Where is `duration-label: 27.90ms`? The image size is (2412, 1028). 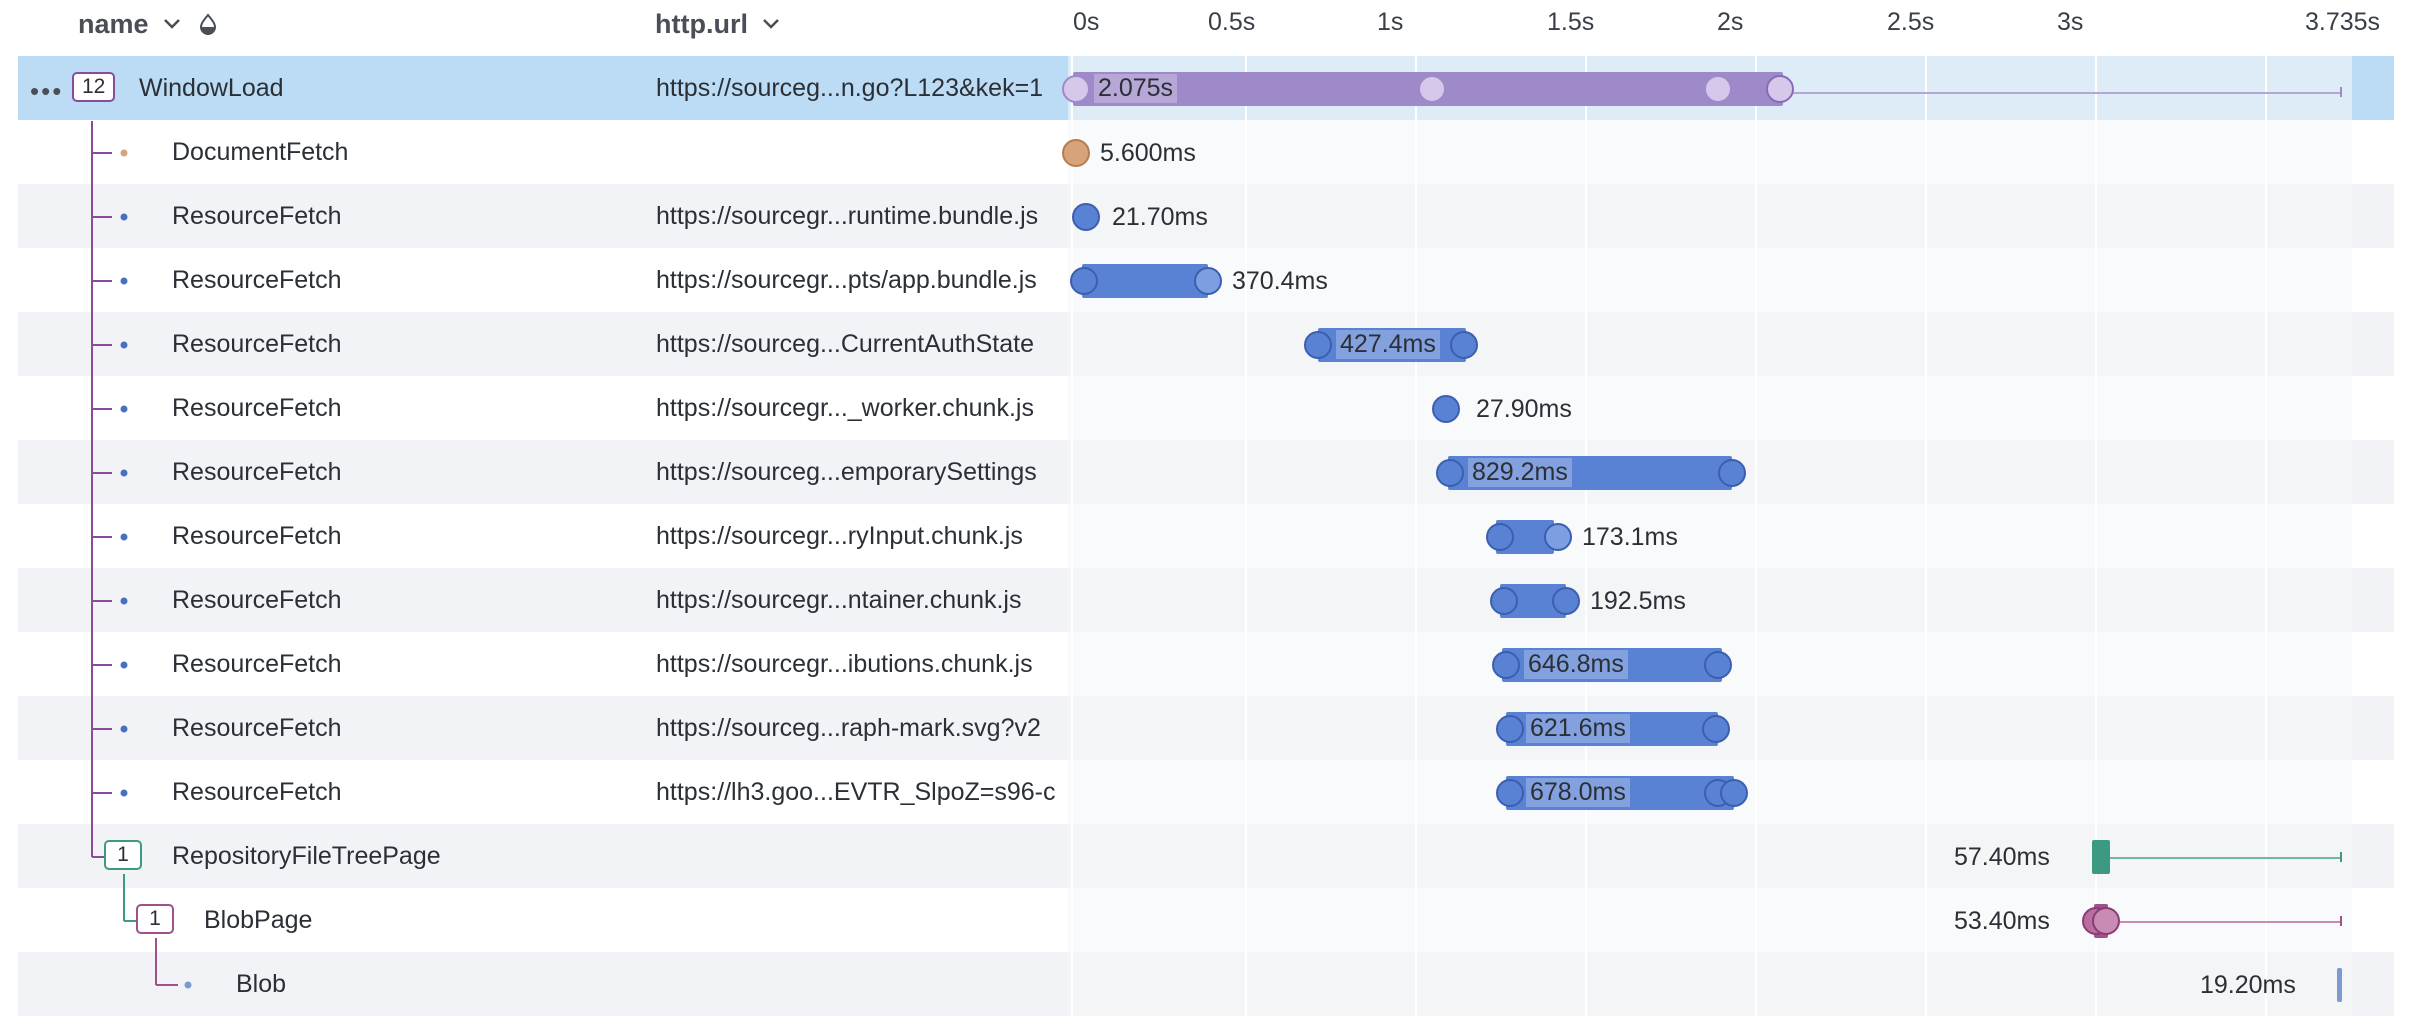
duration-label: 27.90ms is located at coordinates (1524, 409).